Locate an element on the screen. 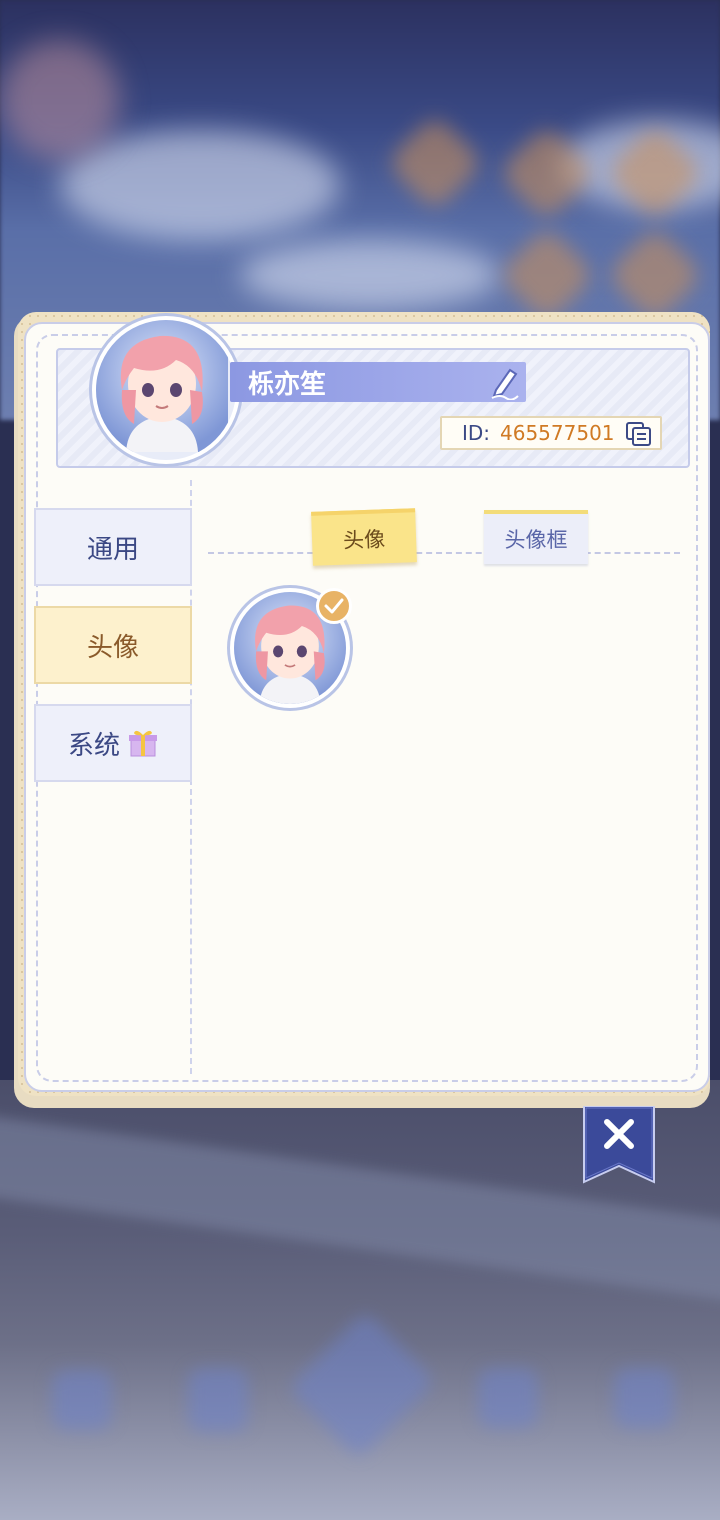  close-button is located at coordinates (619, 1144).